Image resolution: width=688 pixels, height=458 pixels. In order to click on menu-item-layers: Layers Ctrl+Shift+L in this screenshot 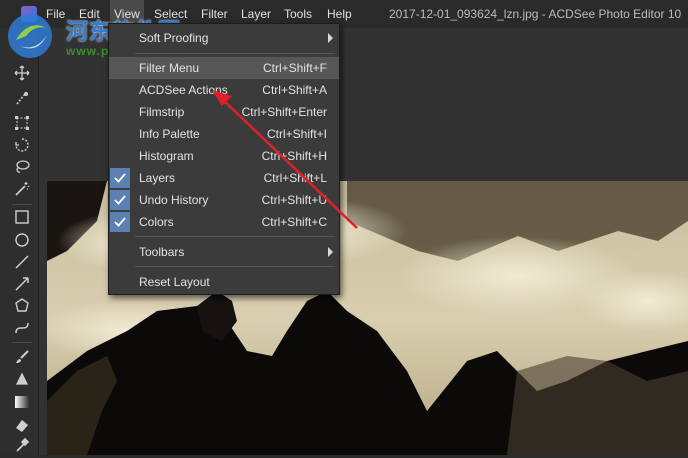, I will do `click(224, 178)`.